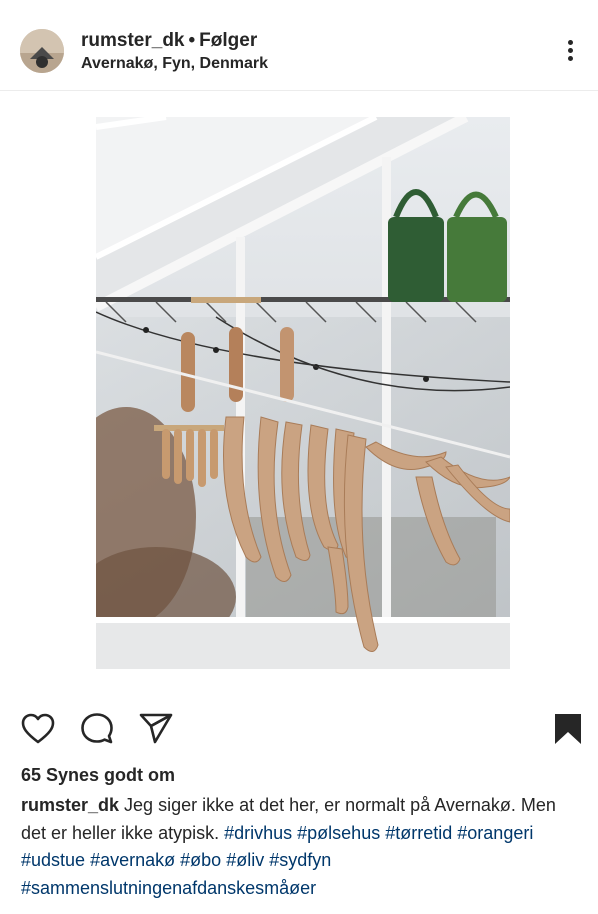 The image size is (598, 914). What do you see at coordinates (570, 51) in the screenshot?
I see `more-options-button` at bounding box center [570, 51].